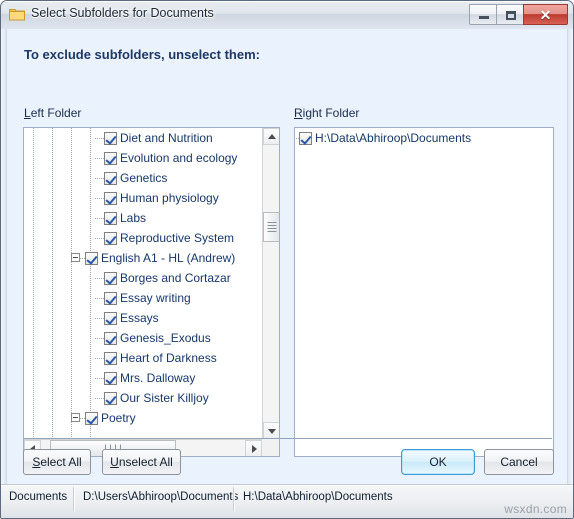 The width and height of the screenshot is (574, 519). I want to click on arrow-right-icon, so click(254, 448).